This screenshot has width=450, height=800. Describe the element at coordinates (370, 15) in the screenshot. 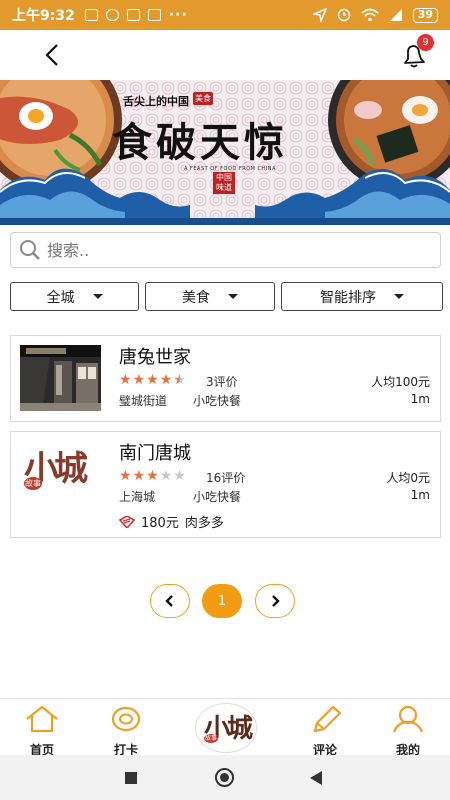

I see `wifi-icon` at that location.